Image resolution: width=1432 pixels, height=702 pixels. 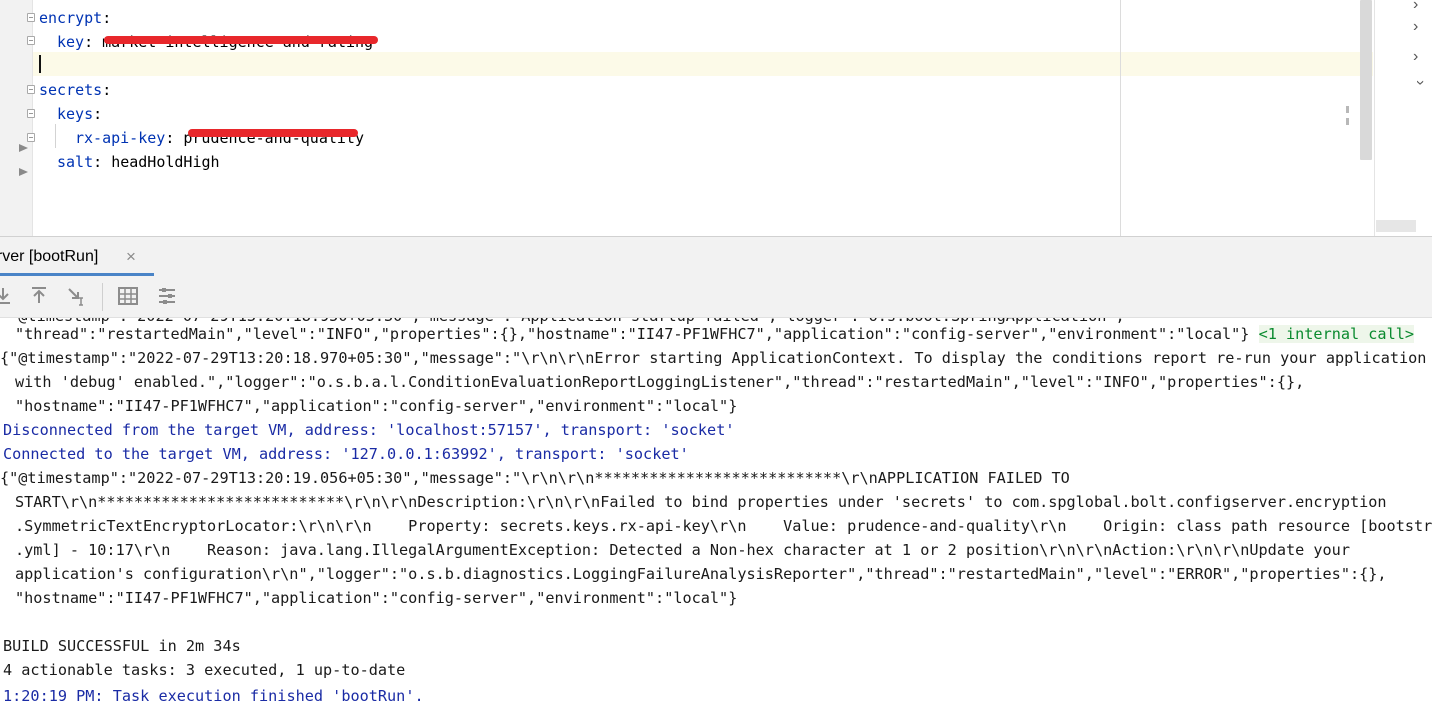 I want to click on code-line: secrets:, so click(x=75, y=90).